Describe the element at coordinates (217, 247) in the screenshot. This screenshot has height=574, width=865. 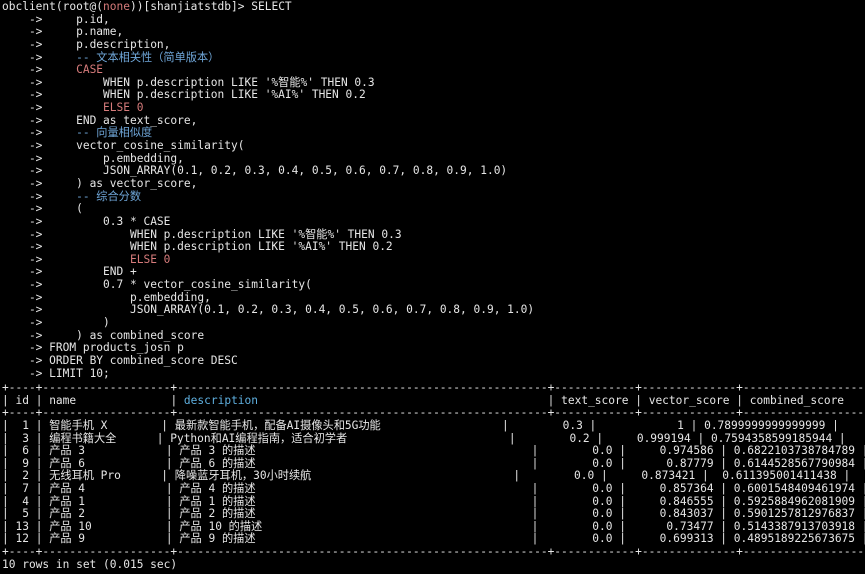
I see `sql-text: WHEN p.description LIKE '%AI%' THEN 0.2` at that location.